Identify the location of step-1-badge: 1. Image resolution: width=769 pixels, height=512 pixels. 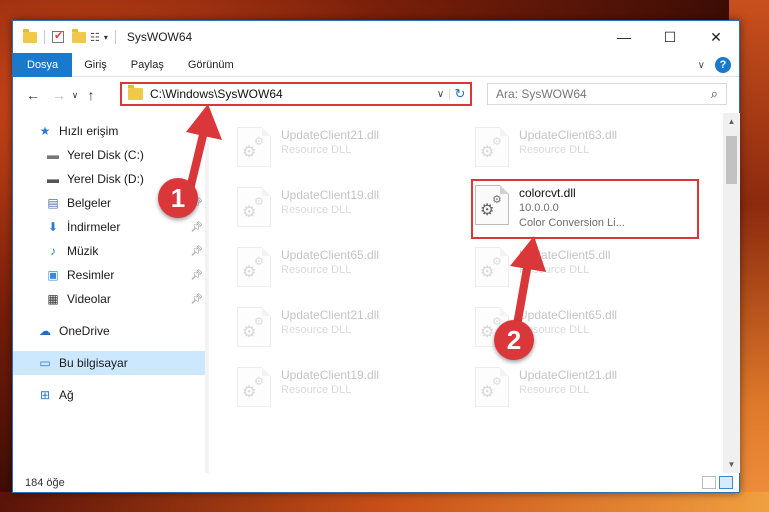
(178, 198).